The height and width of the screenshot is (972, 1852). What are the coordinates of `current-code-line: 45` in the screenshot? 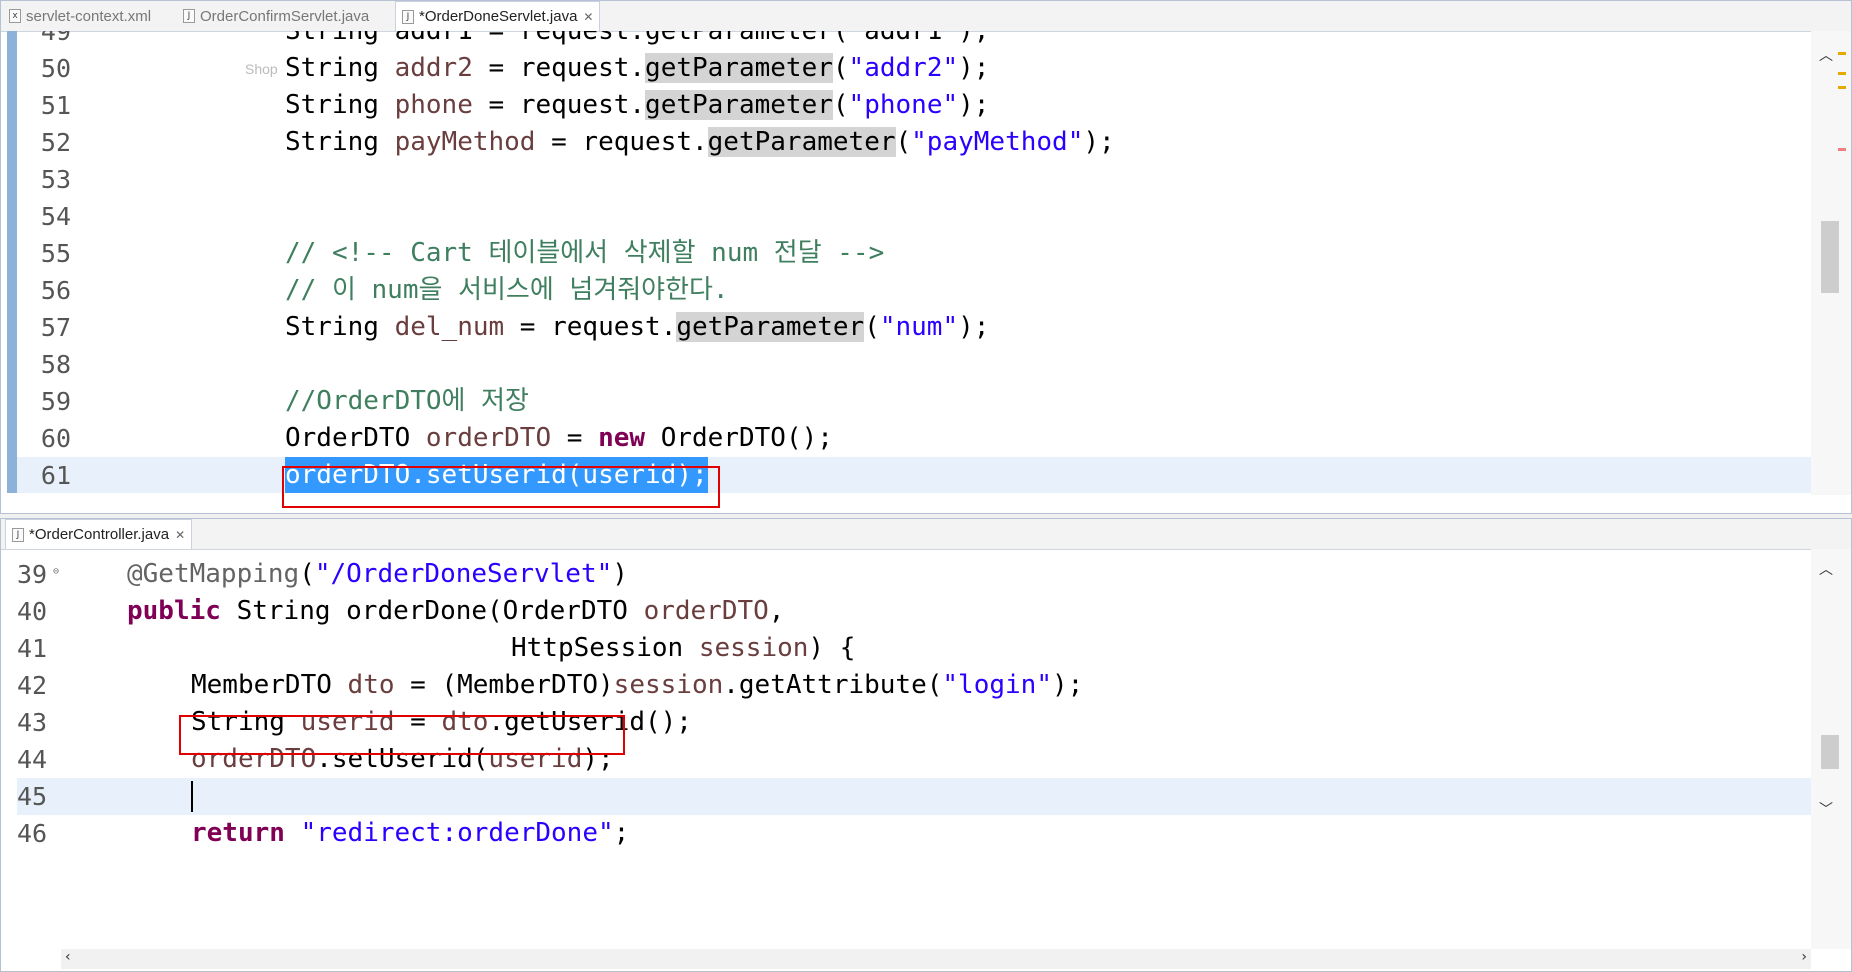 It's located at (914, 796).